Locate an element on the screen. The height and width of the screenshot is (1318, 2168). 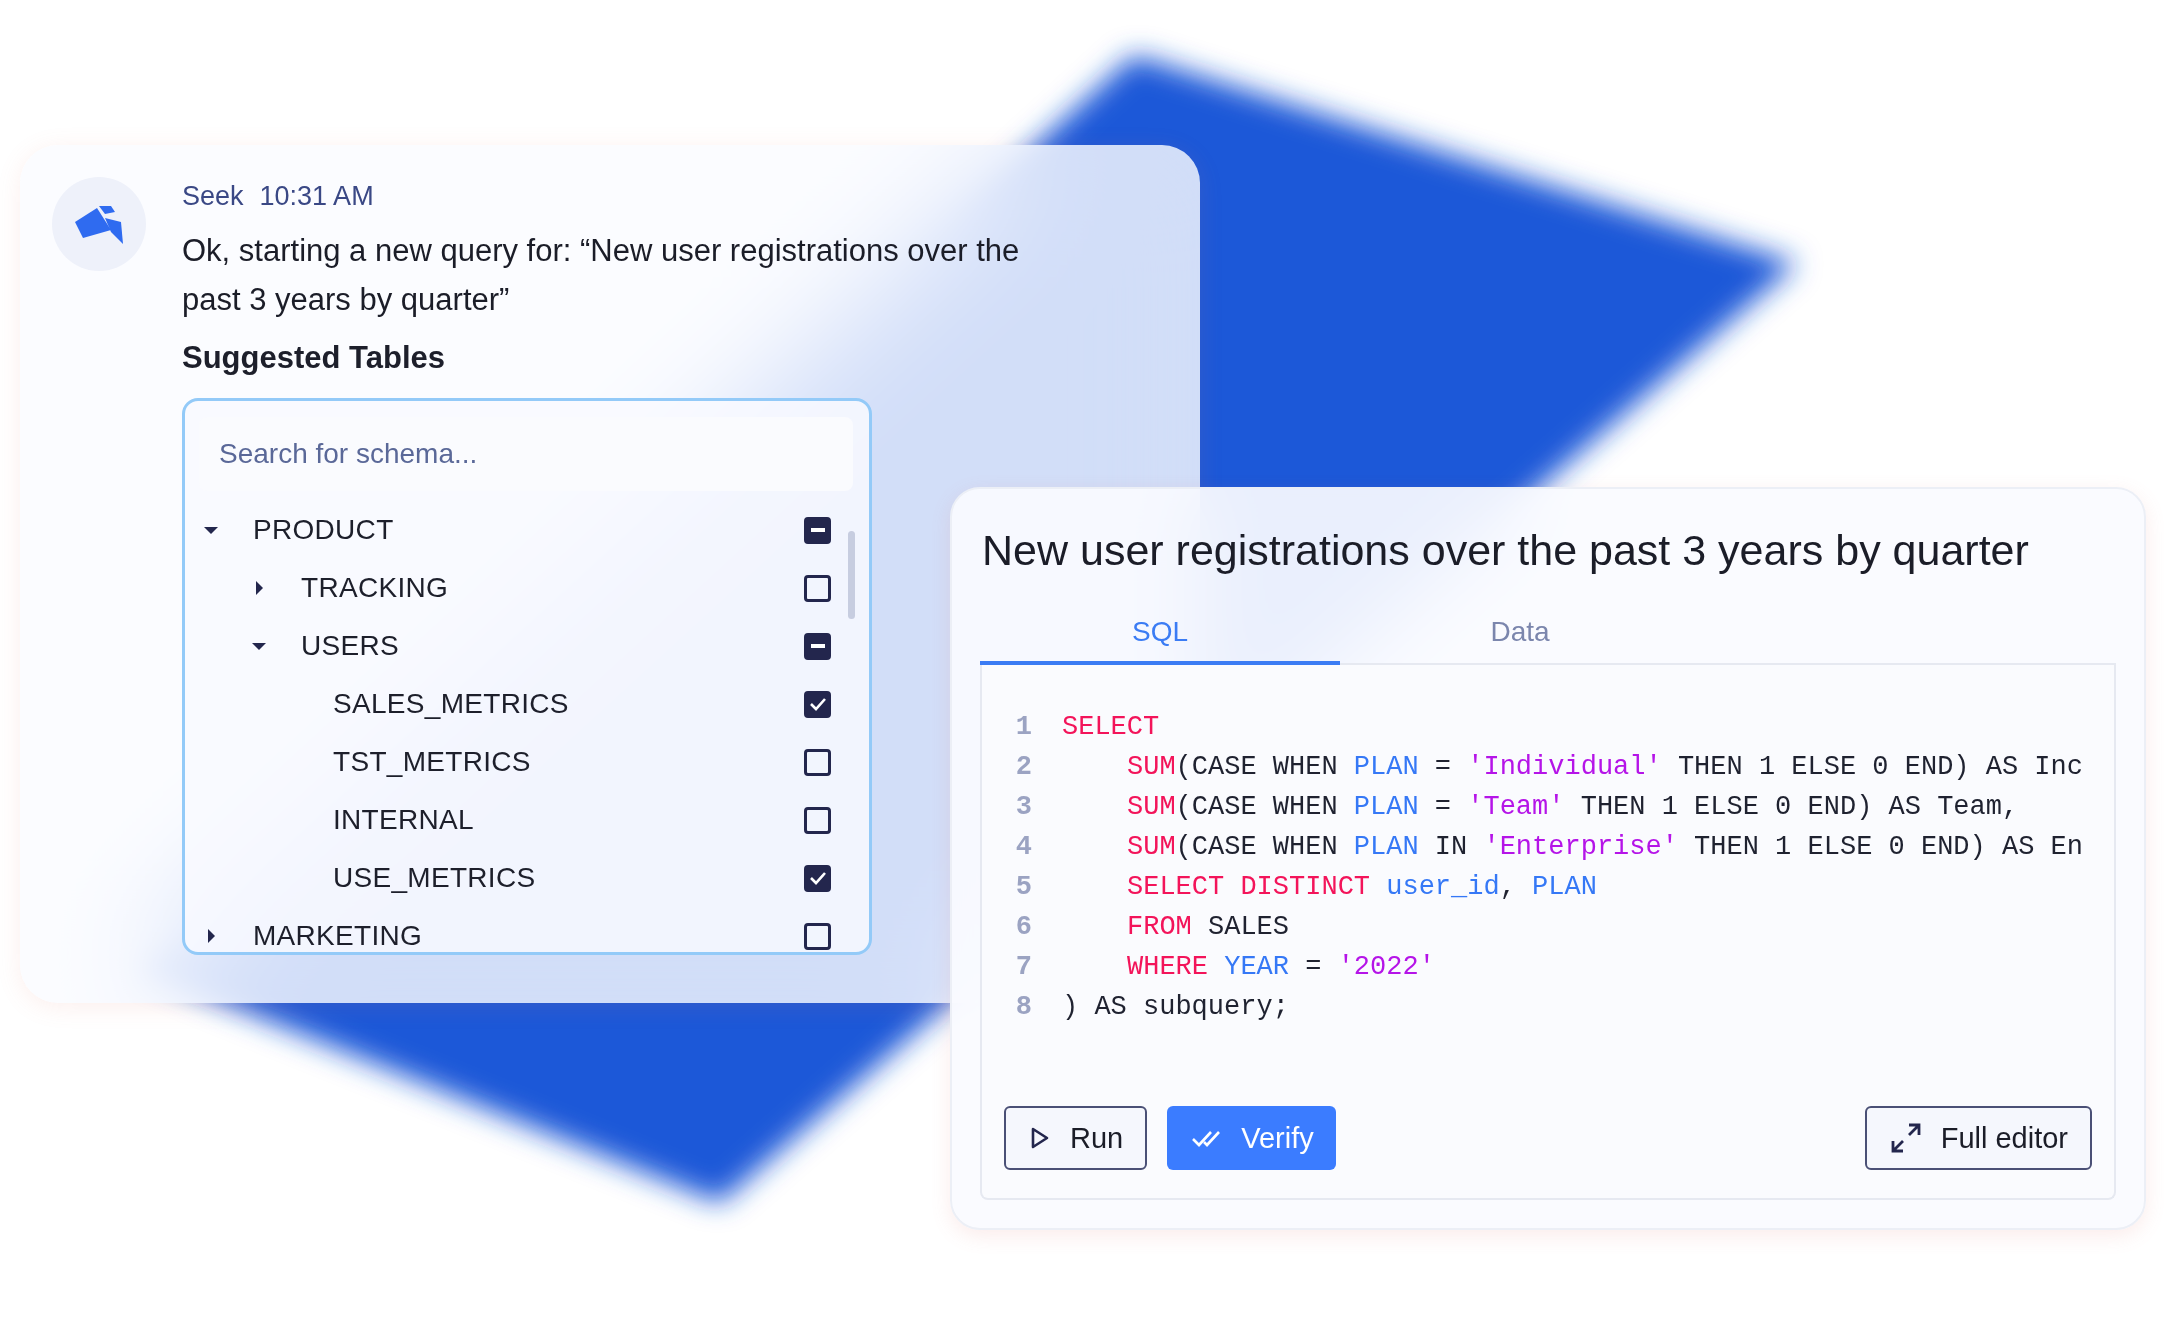
verify-button: Verify is located at coordinates (1251, 1138).